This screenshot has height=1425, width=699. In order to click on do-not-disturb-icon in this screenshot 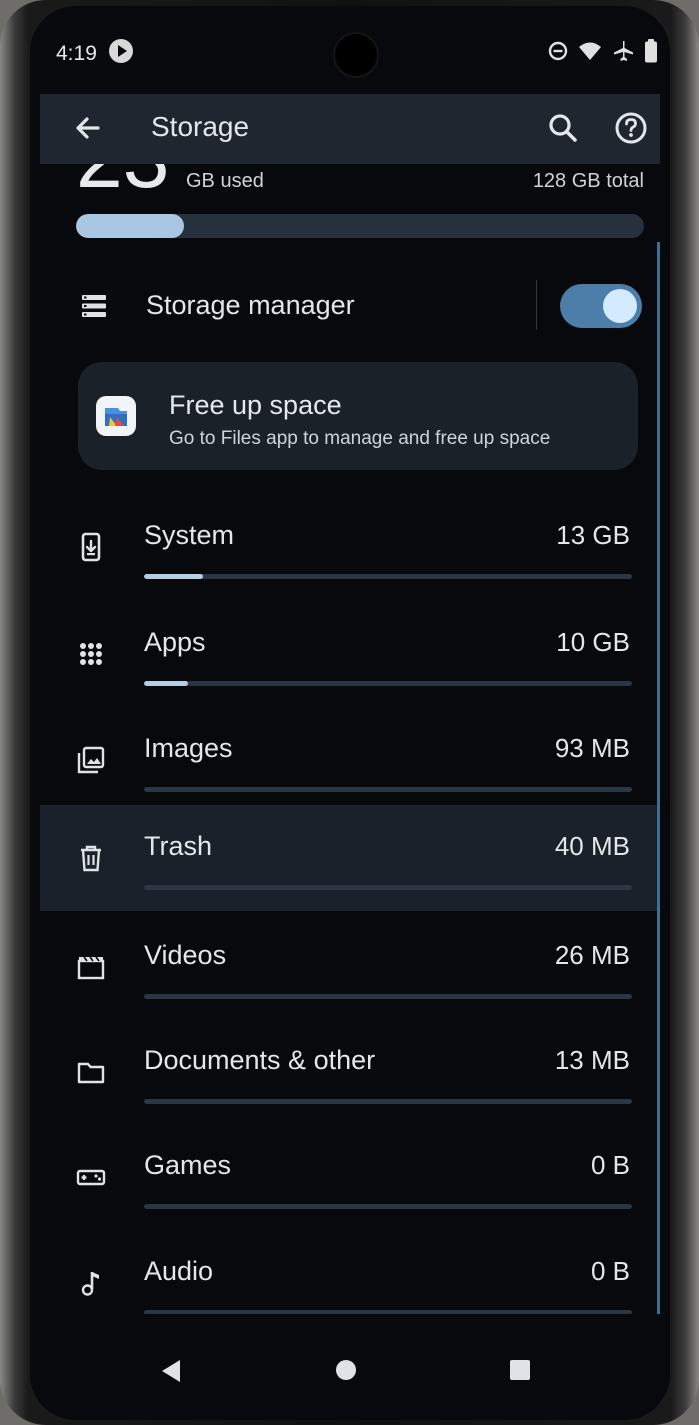, I will do `click(558, 51)`.